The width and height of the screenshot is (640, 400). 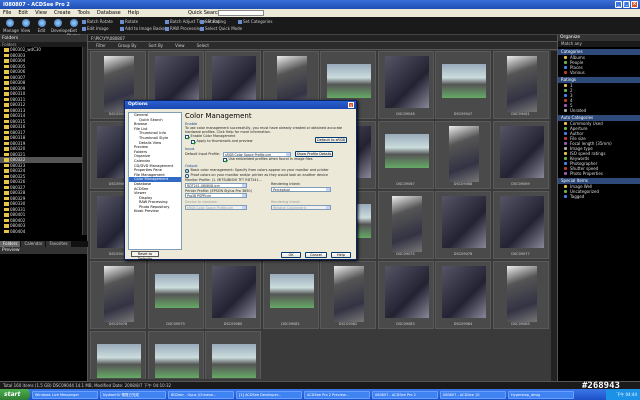 I want to click on thumbnail-cell: DSC09080, so click(x=233, y=295).